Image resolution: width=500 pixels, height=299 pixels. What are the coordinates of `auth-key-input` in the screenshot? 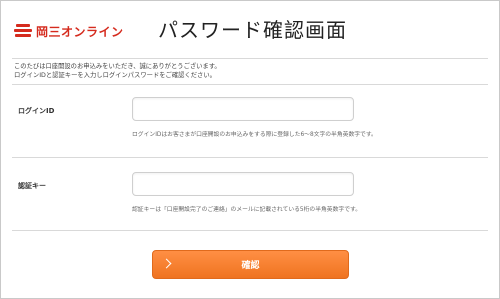 It's located at (243, 184).